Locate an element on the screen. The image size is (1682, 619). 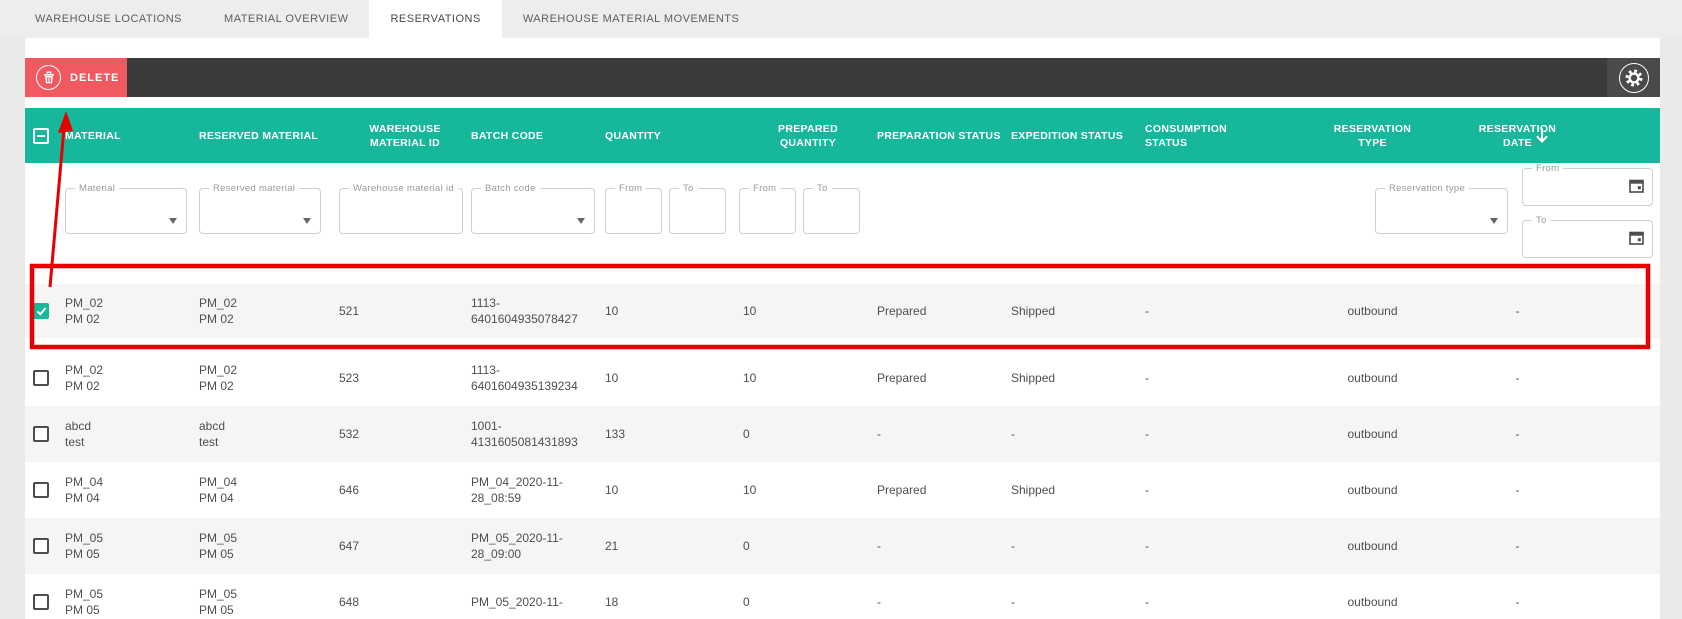
header-consumption_status: CONSUMPTION STATUS is located at coordinates (1222, 136).